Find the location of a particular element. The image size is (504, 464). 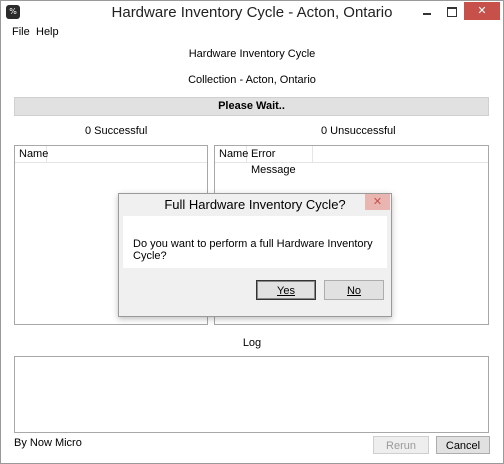

dialog-title: Full Hardware Inventory Cycle? is located at coordinates (255, 204).